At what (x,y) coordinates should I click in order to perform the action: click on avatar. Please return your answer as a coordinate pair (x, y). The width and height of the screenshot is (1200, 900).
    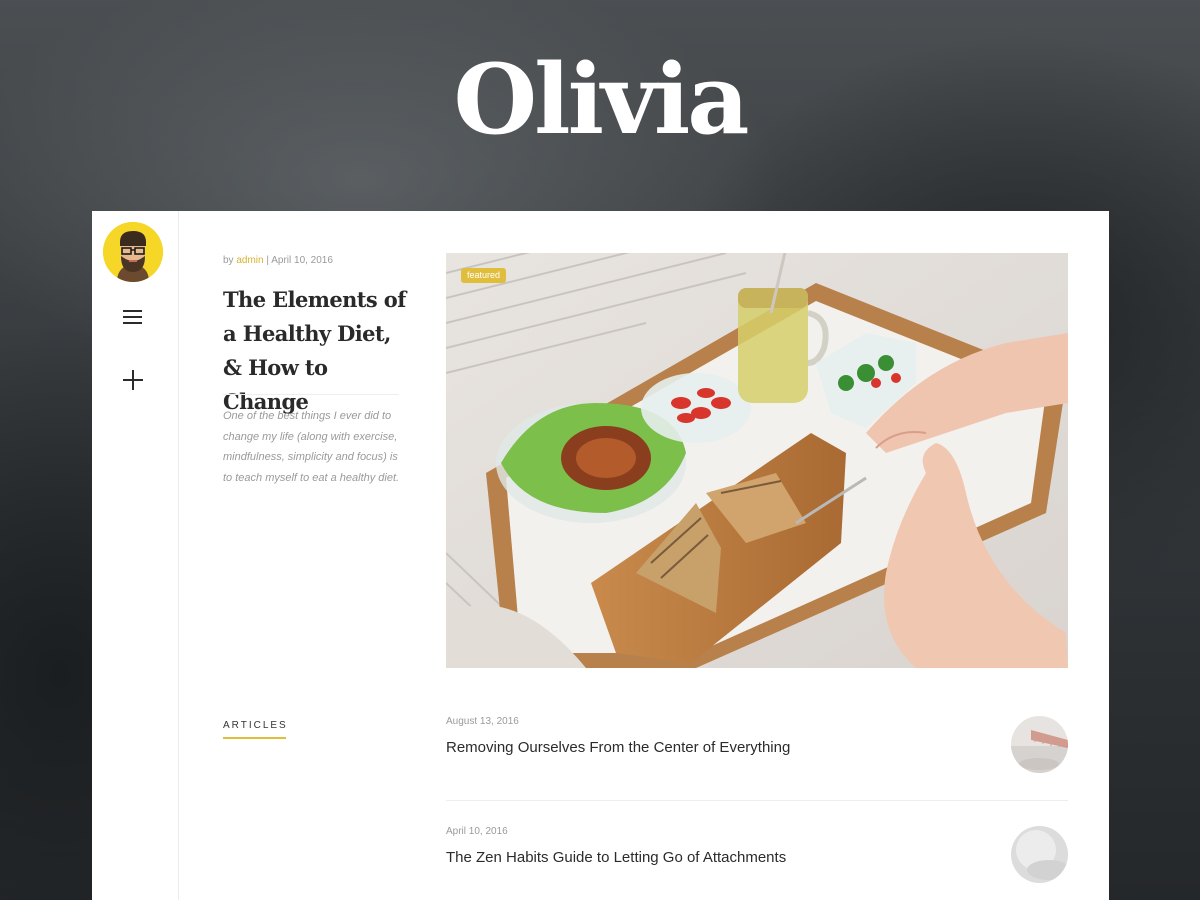
    Looking at the image, I should click on (133, 252).